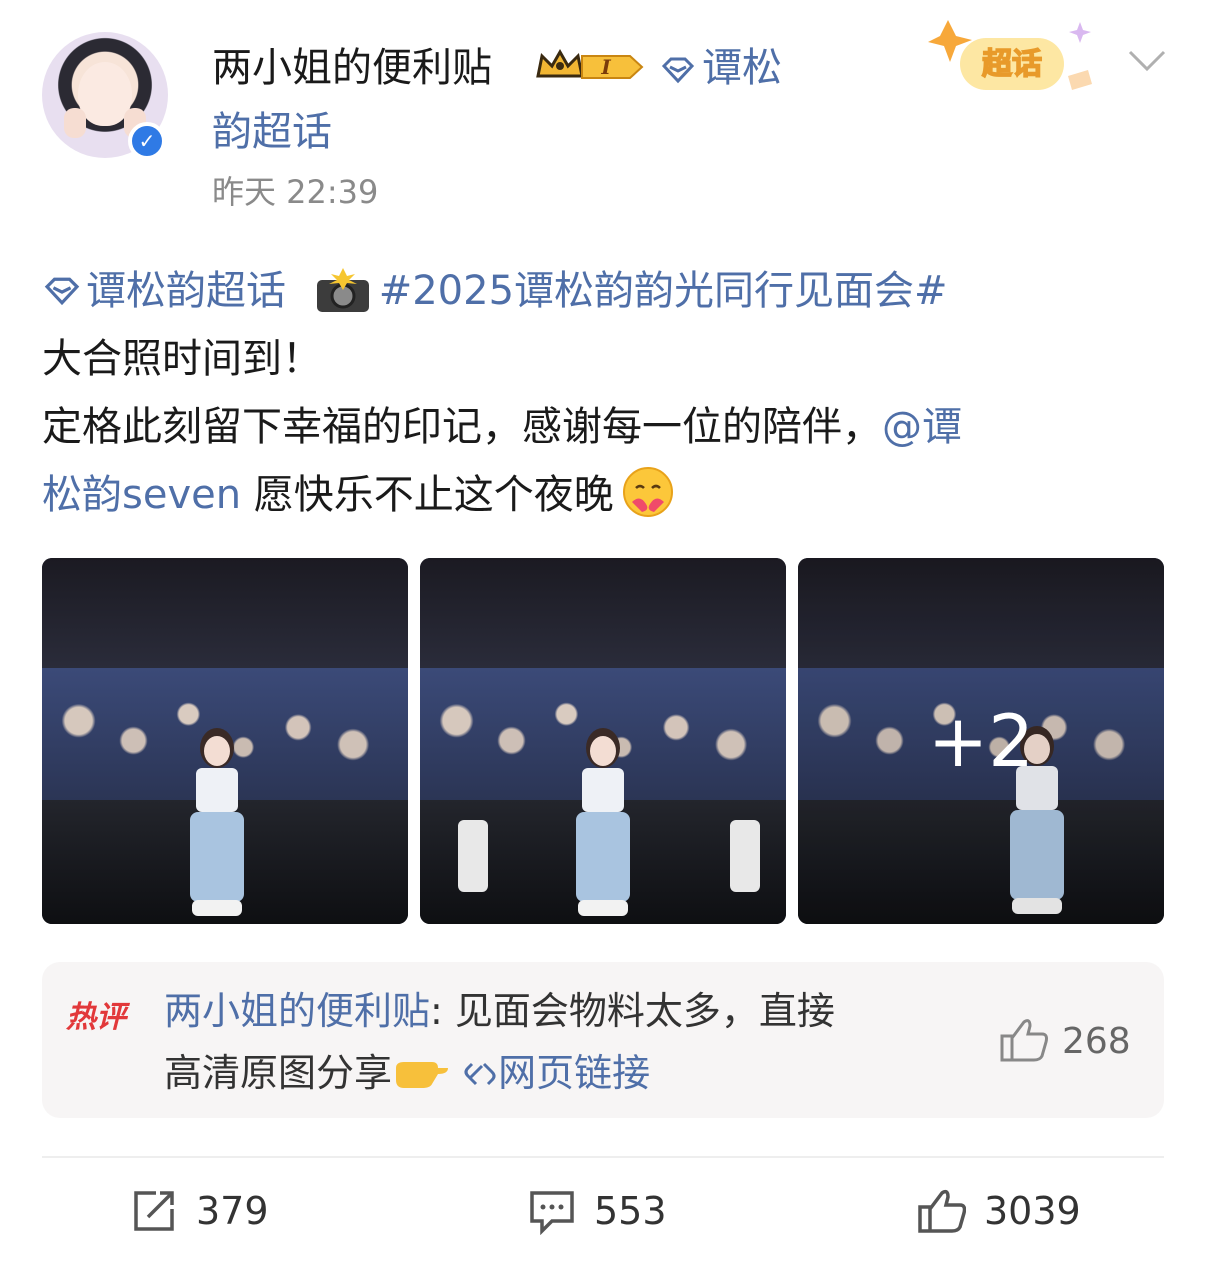  I want to click on hot-comment-text: 两小姐的便利贴: 见面会物料太多，直接 高清原图分享 网页链接, so click(564, 1042).